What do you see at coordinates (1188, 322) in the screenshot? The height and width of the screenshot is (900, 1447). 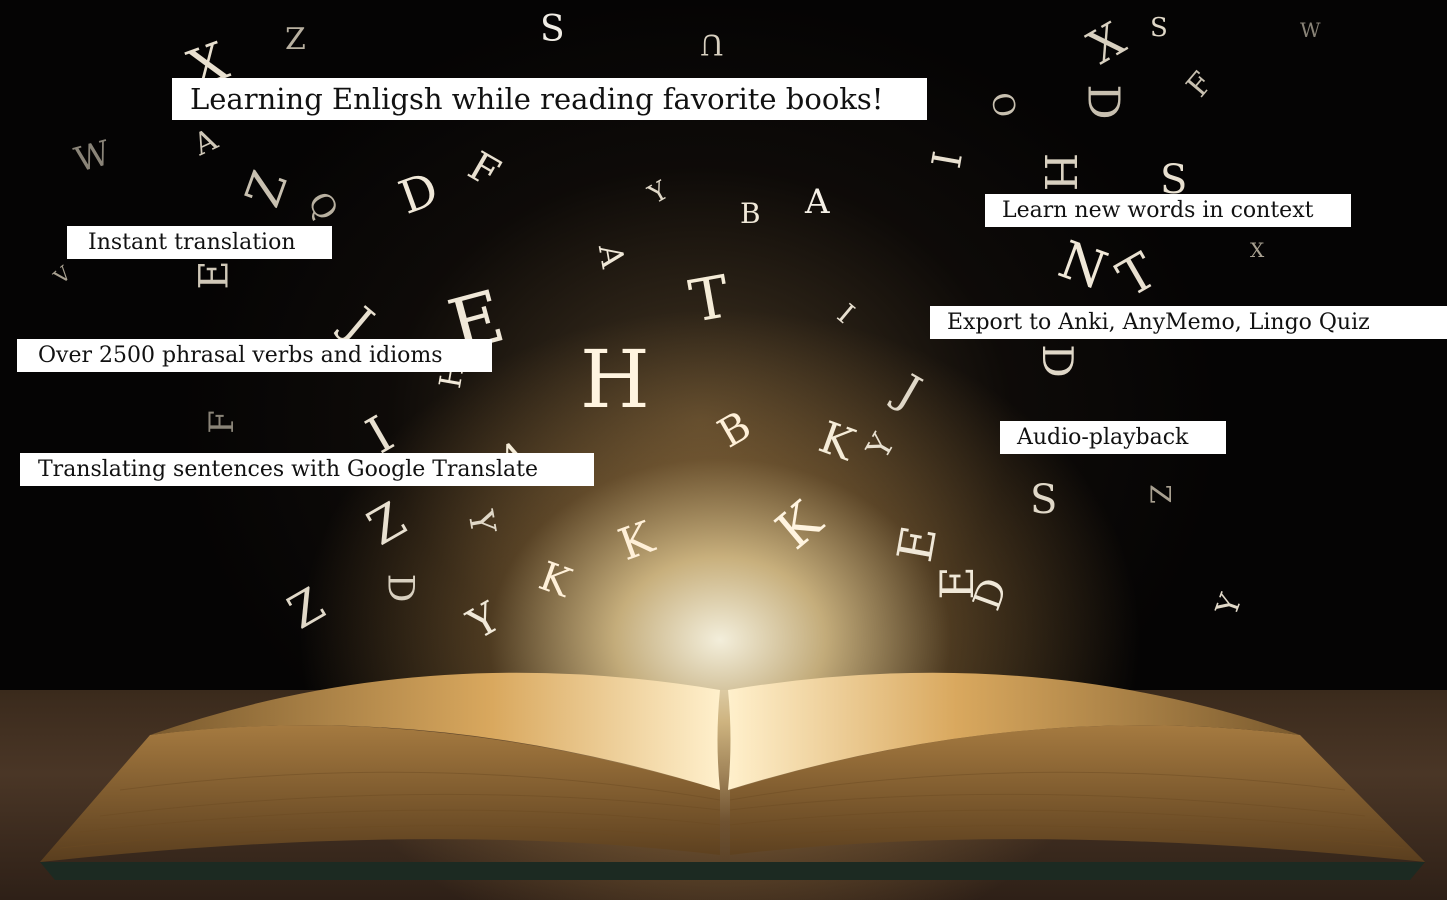 I see `feature-label-export: Export to Anki, AnyMemo, Lingo Quiz` at bounding box center [1188, 322].